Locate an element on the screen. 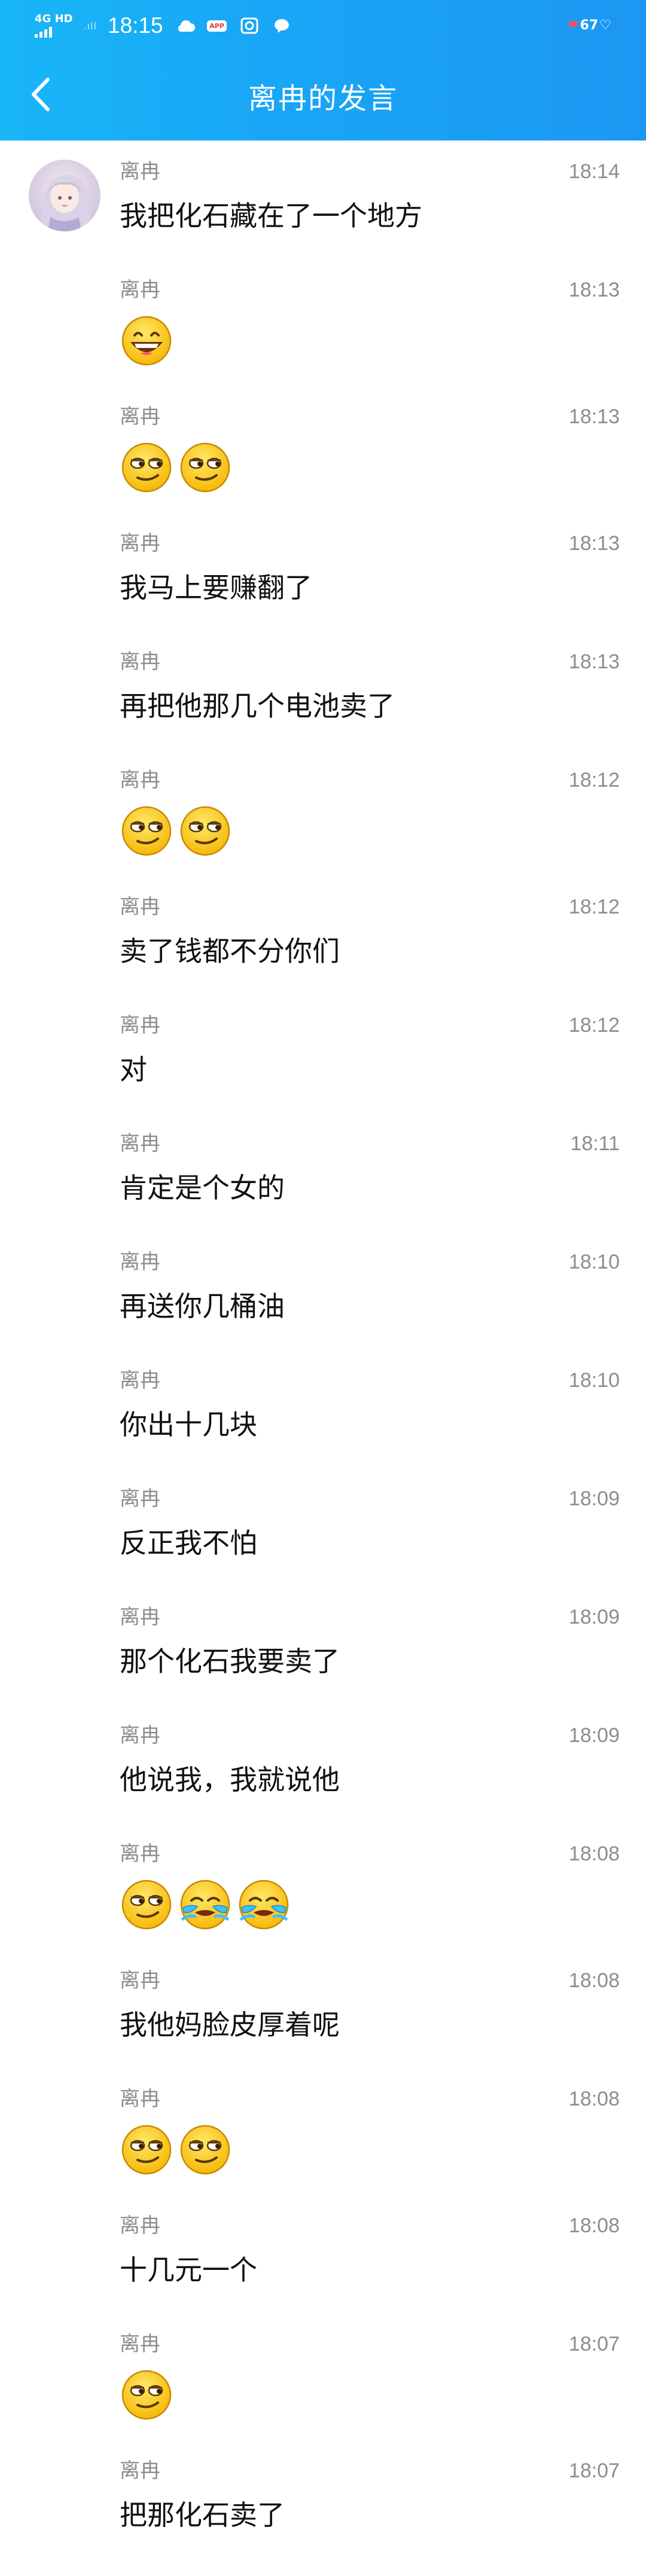 This screenshot has width=646, height=2576. camera-icon is located at coordinates (249, 26).